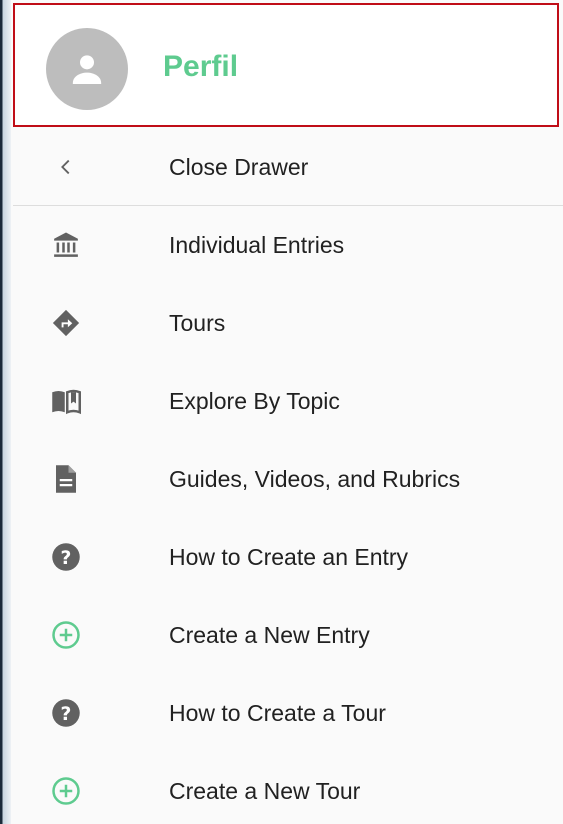  I want to click on menu-item-explore-by-topic: Explore By Topic, so click(288, 401).